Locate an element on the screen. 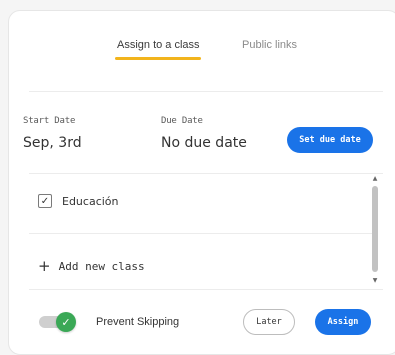  due-date-label: Due Date is located at coordinates (182, 121).